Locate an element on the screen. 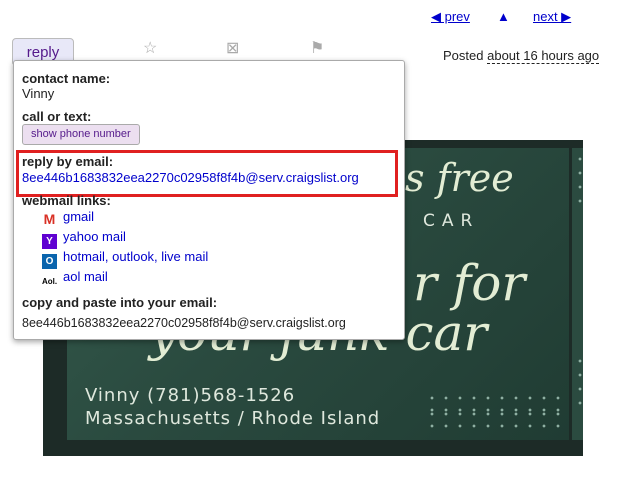 The height and width of the screenshot is (488, 628). posted-label: Posted is located at coordinates (463, 55).